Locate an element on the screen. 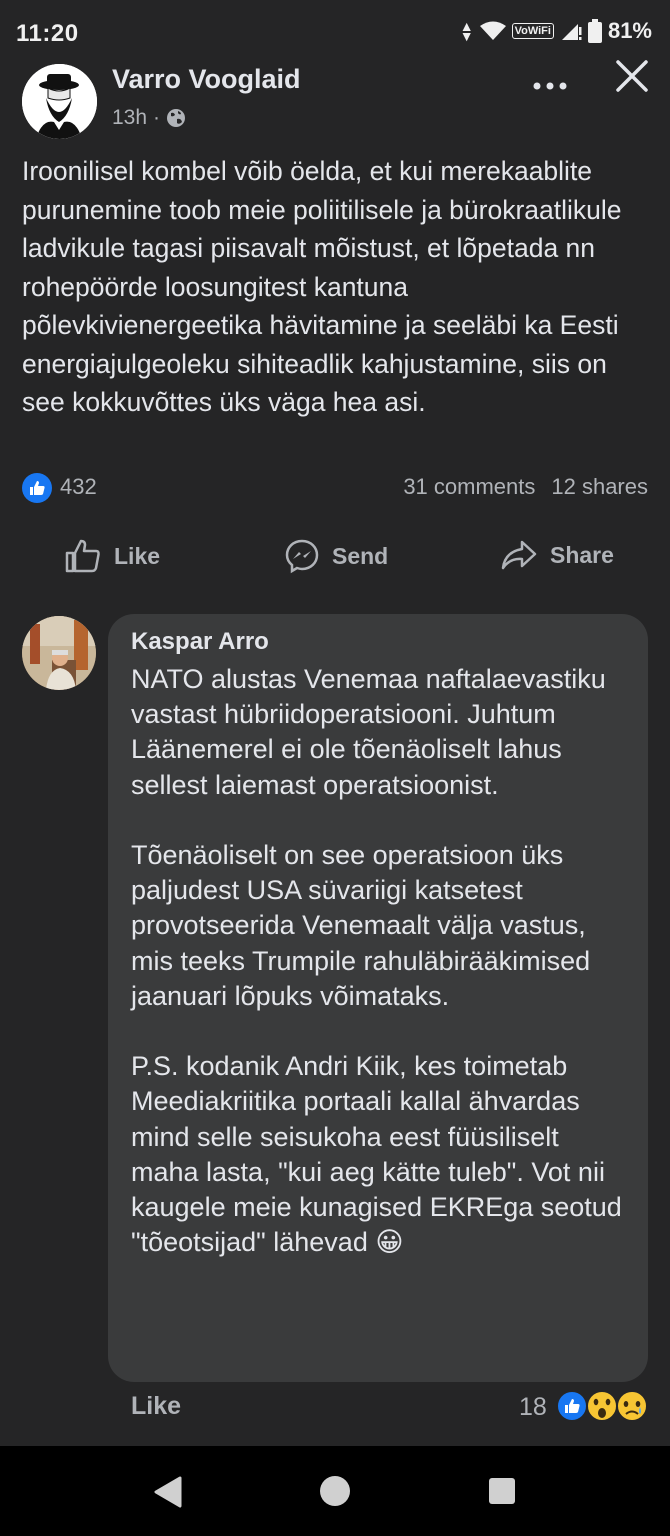  status-icons: ▲ ▼ VoWiFi 81% is located at coordinates (556, 31).